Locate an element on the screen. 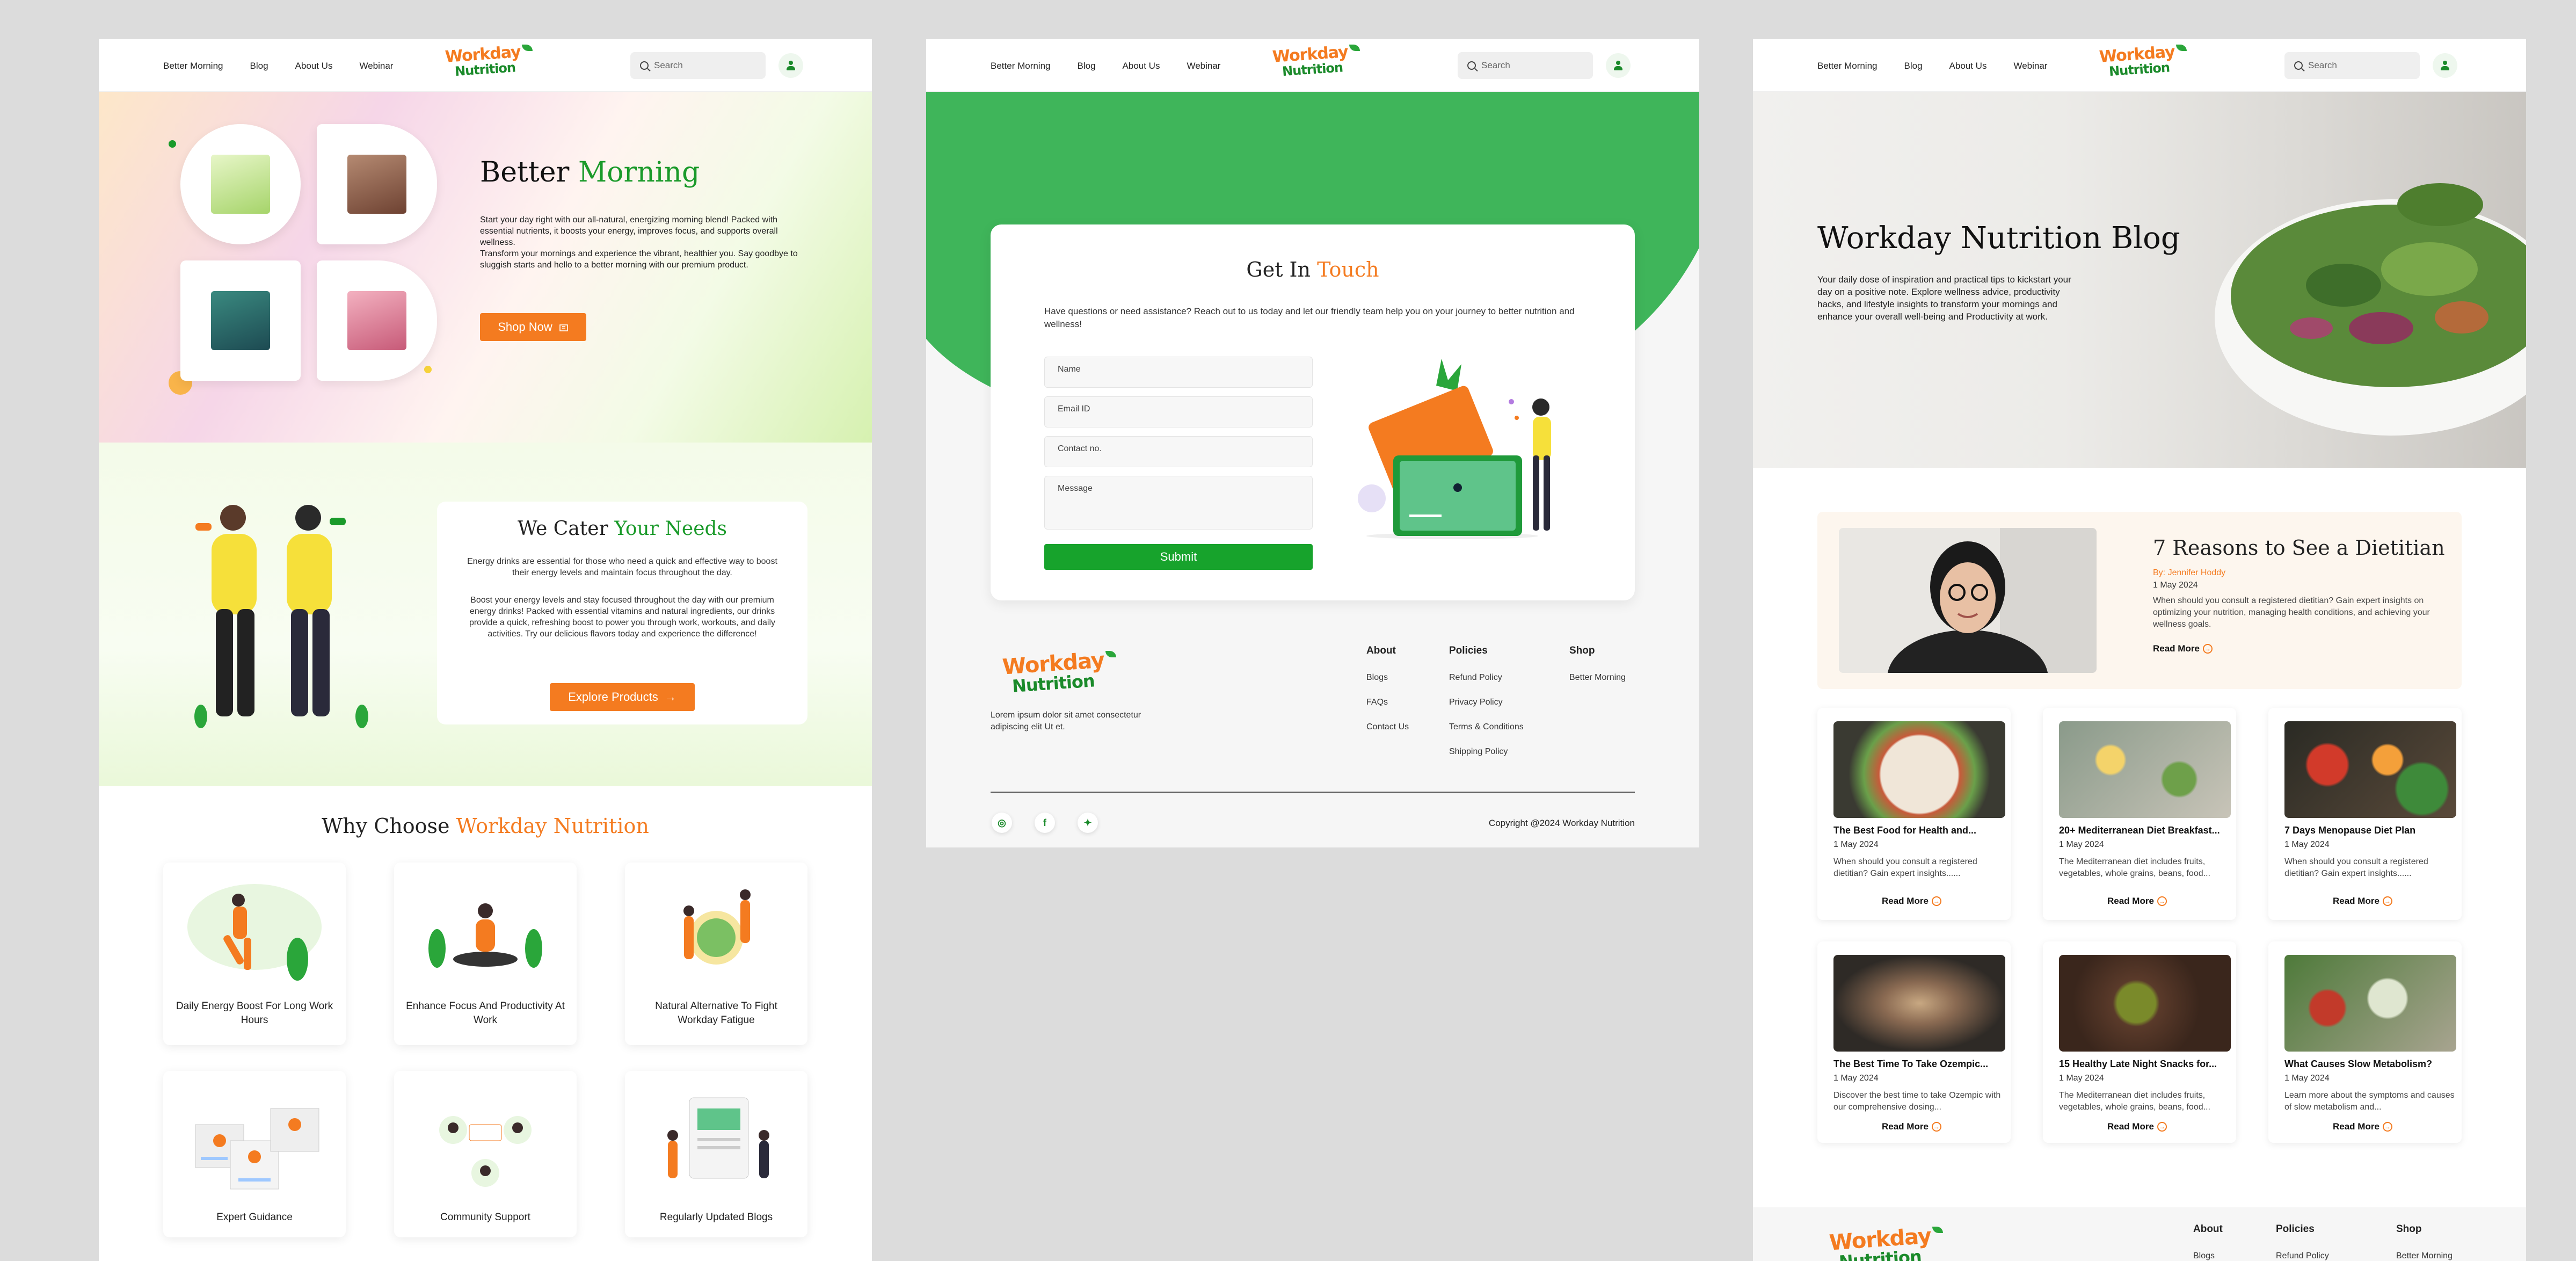 This screenshot has height=1261, width=2576. footer-divider is located at coordinates (1313, 792).